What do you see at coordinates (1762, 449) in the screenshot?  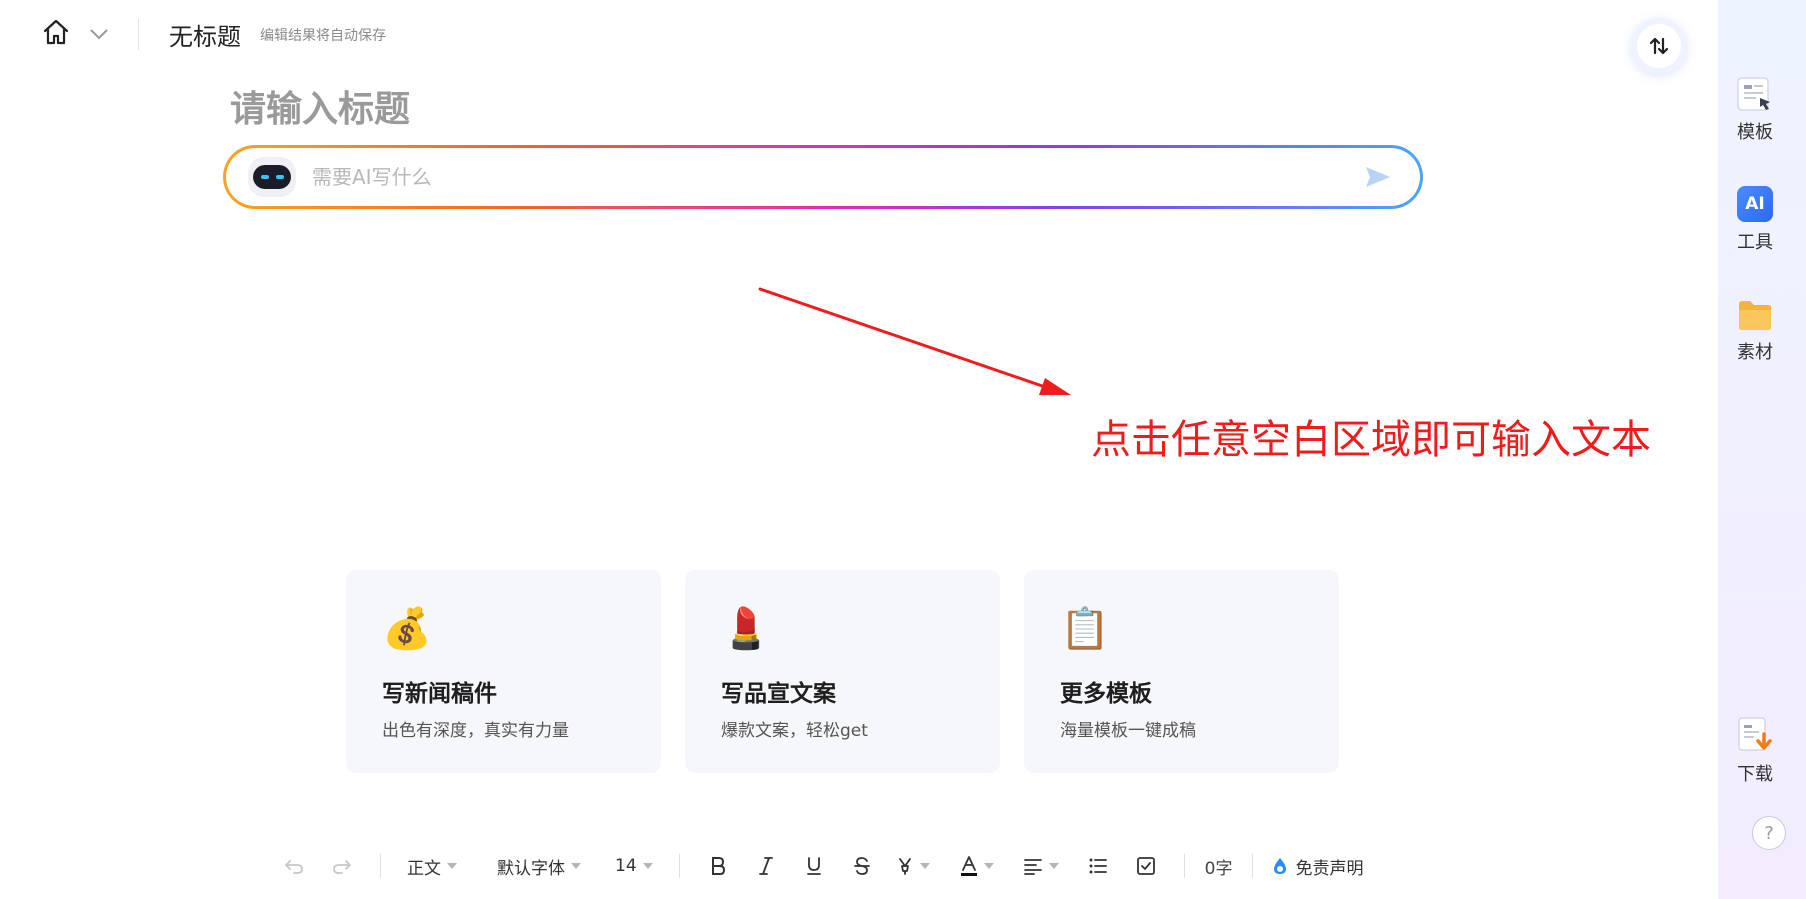 I see `right-sidebar: 模板 AI 工具 素材 下载` at bounding box center [1762, 449].